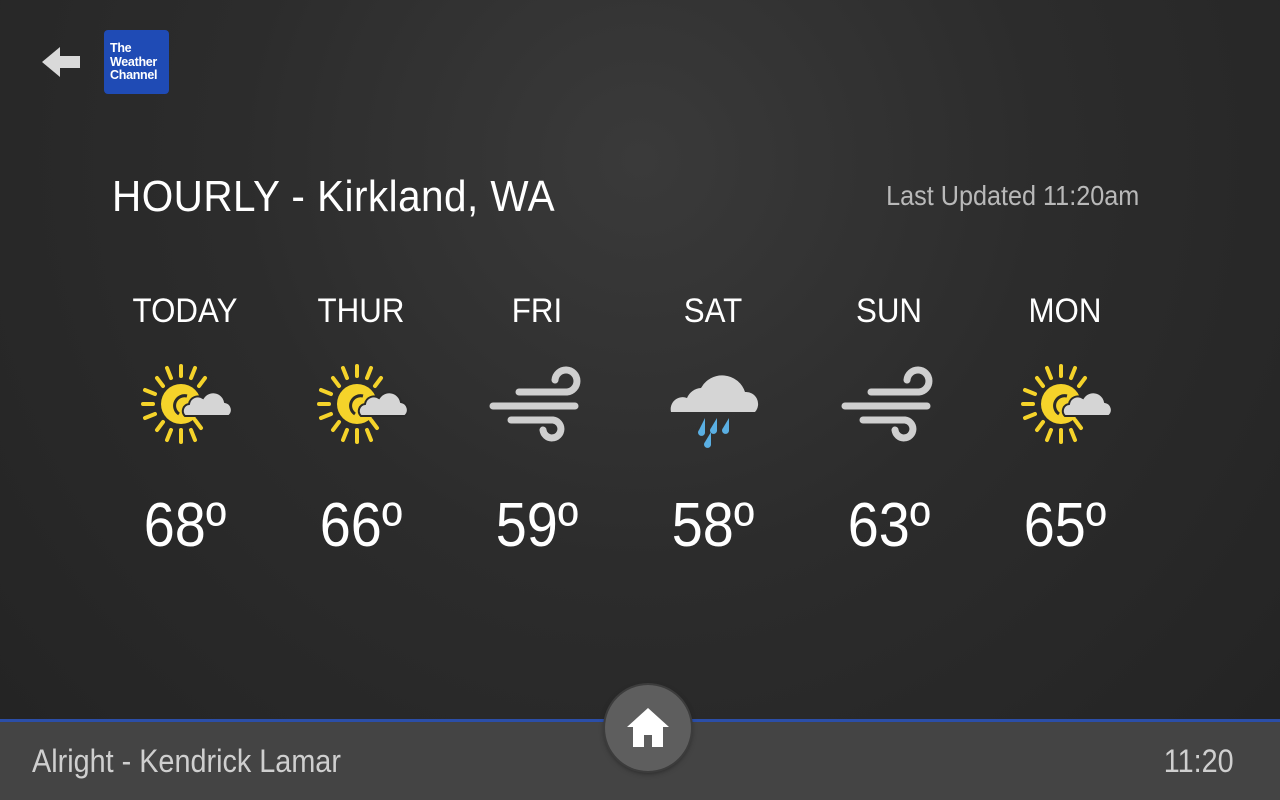 This screenshot has width=1280, height=800. I want to click on logo-line: Weather, so click(133, 61).